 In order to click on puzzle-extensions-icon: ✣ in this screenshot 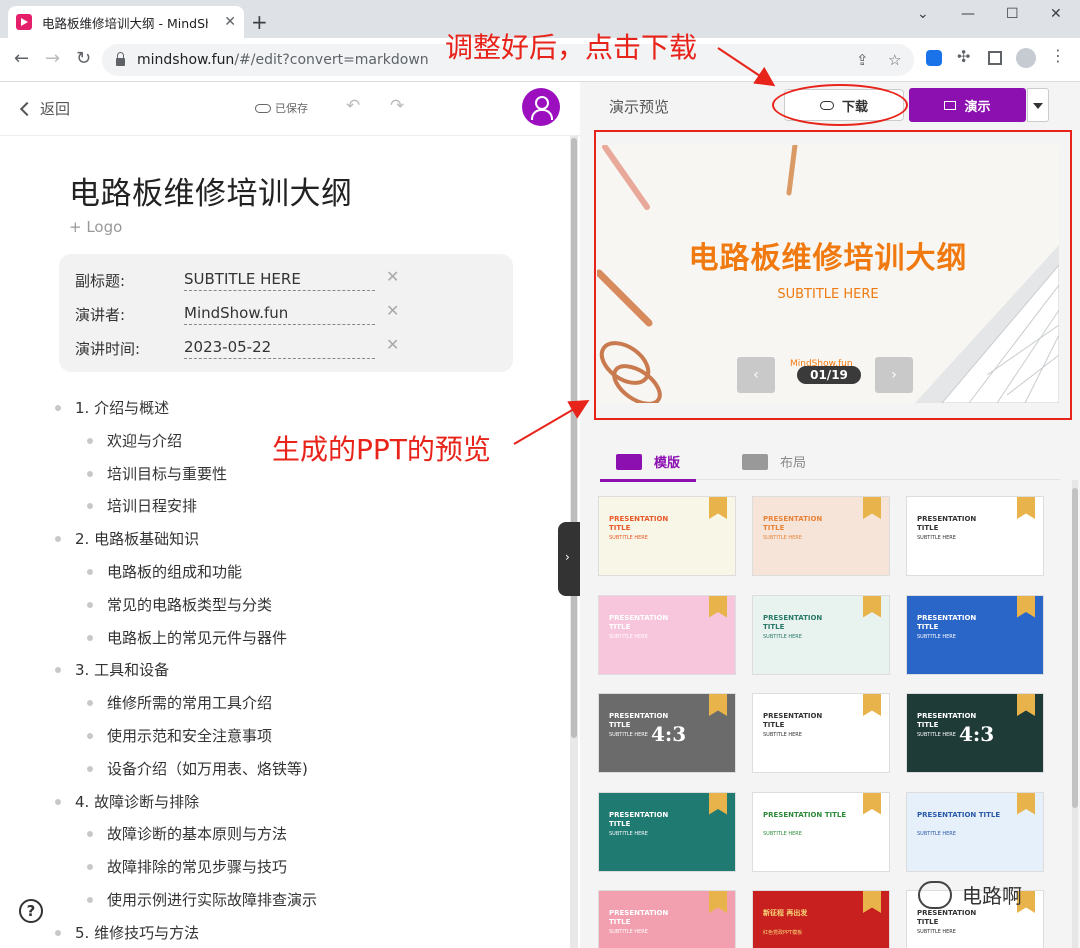, I will do `click(963, 56)`.